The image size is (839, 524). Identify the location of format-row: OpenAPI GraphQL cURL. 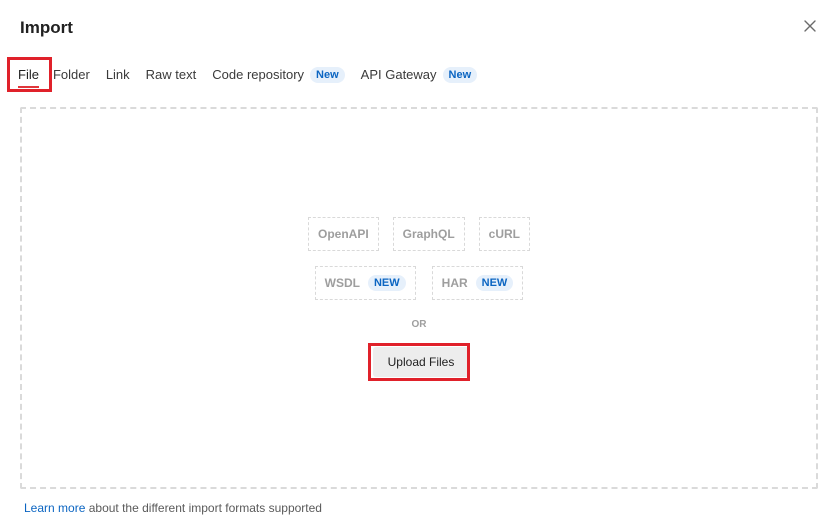
(419, 234).